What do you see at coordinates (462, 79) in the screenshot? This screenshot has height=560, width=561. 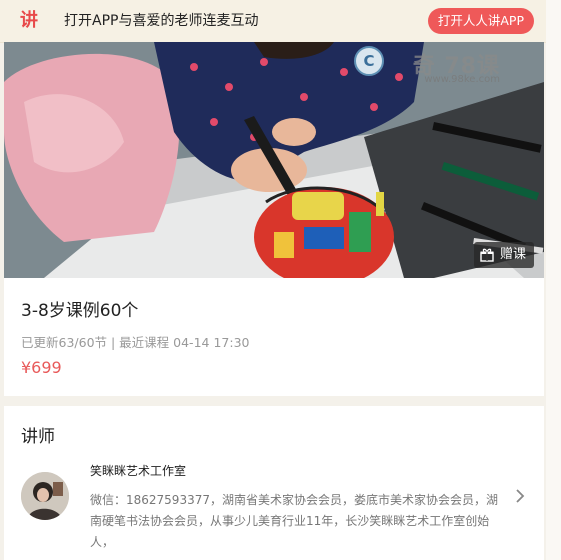 I see `watermark-url: www.98ke.com` at bounding box center [462, 79].